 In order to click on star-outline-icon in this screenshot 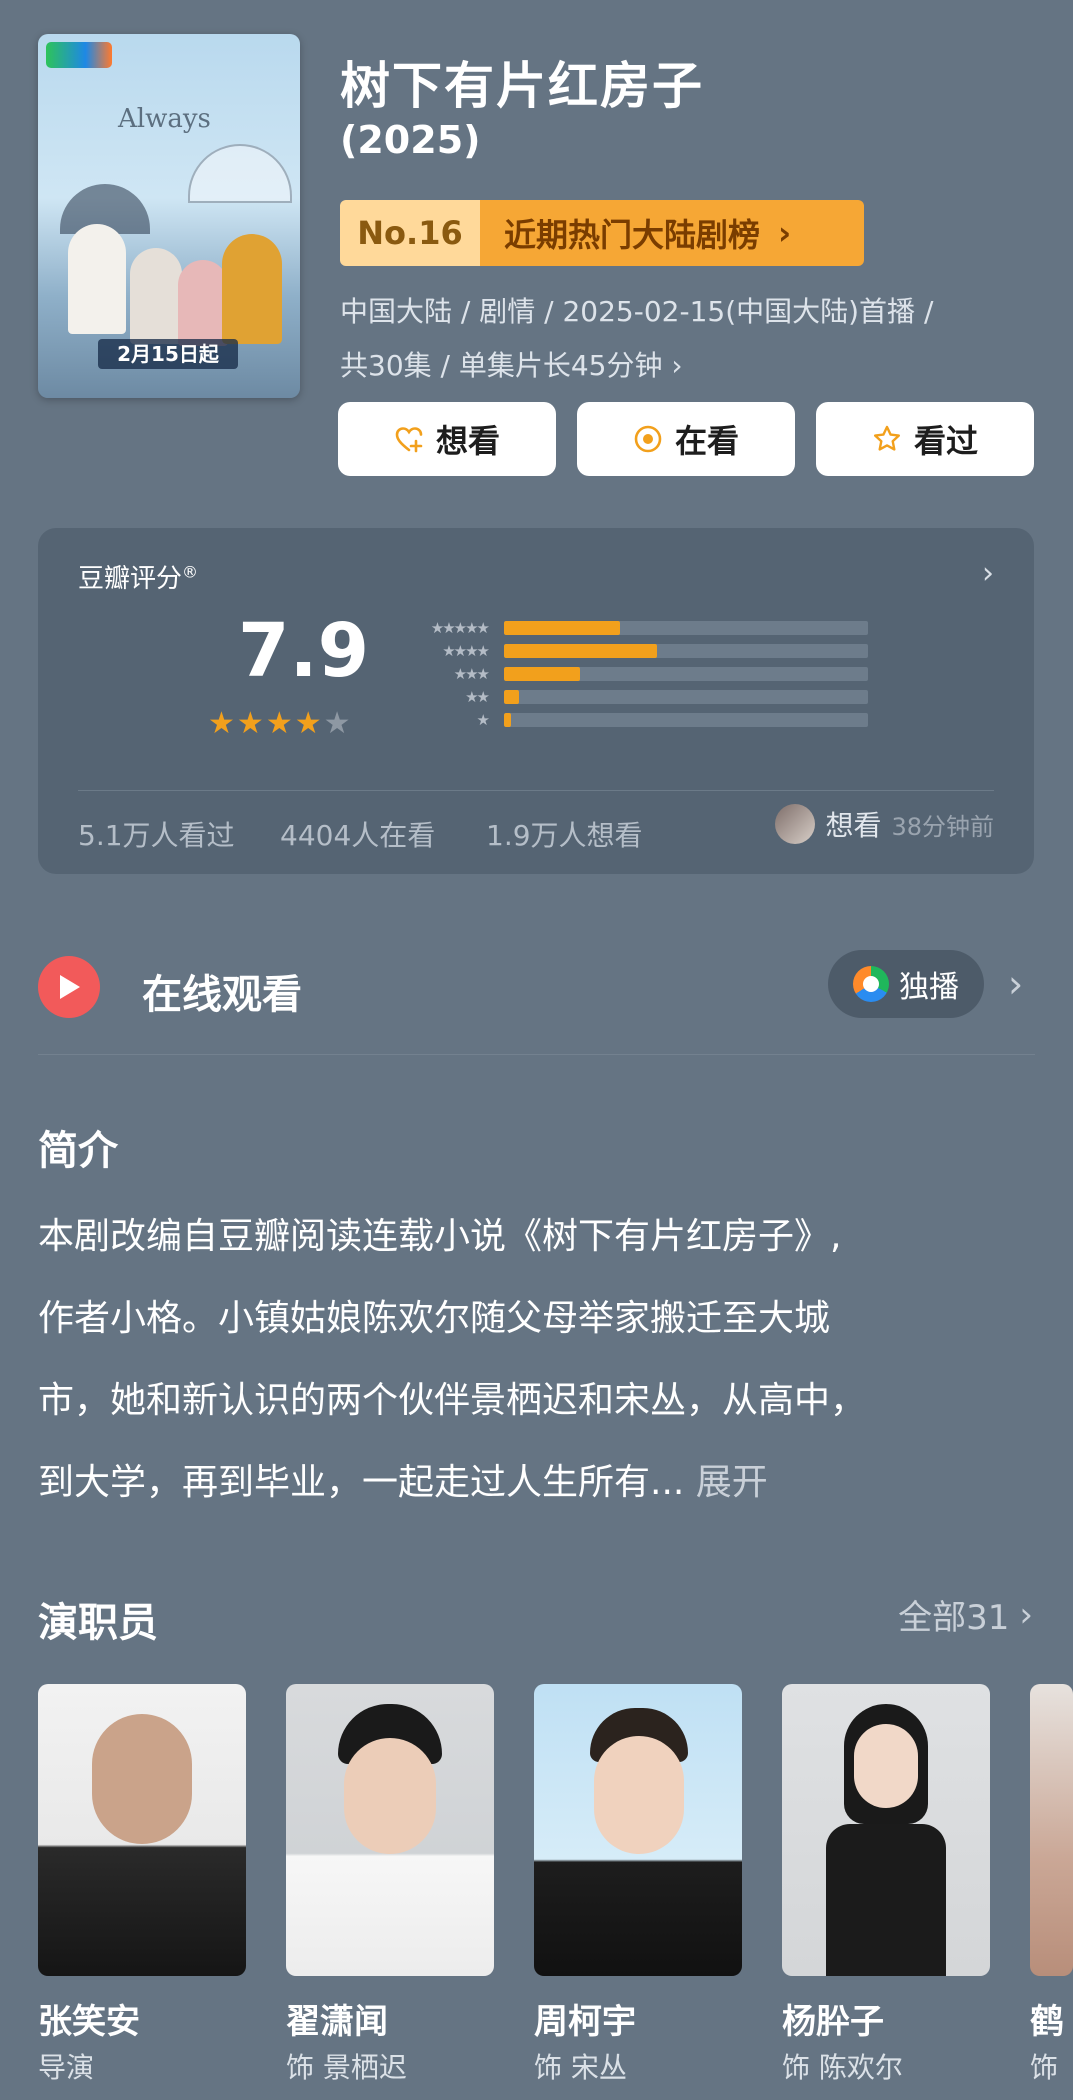, I will do `click(886, 438)`.